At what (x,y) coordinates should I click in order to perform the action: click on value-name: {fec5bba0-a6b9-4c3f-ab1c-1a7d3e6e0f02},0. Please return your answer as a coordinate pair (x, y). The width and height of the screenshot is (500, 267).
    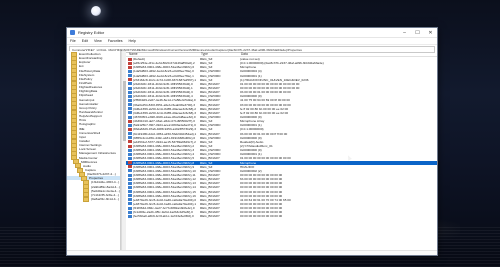
    Looking at the image, I should click on (163, 216).